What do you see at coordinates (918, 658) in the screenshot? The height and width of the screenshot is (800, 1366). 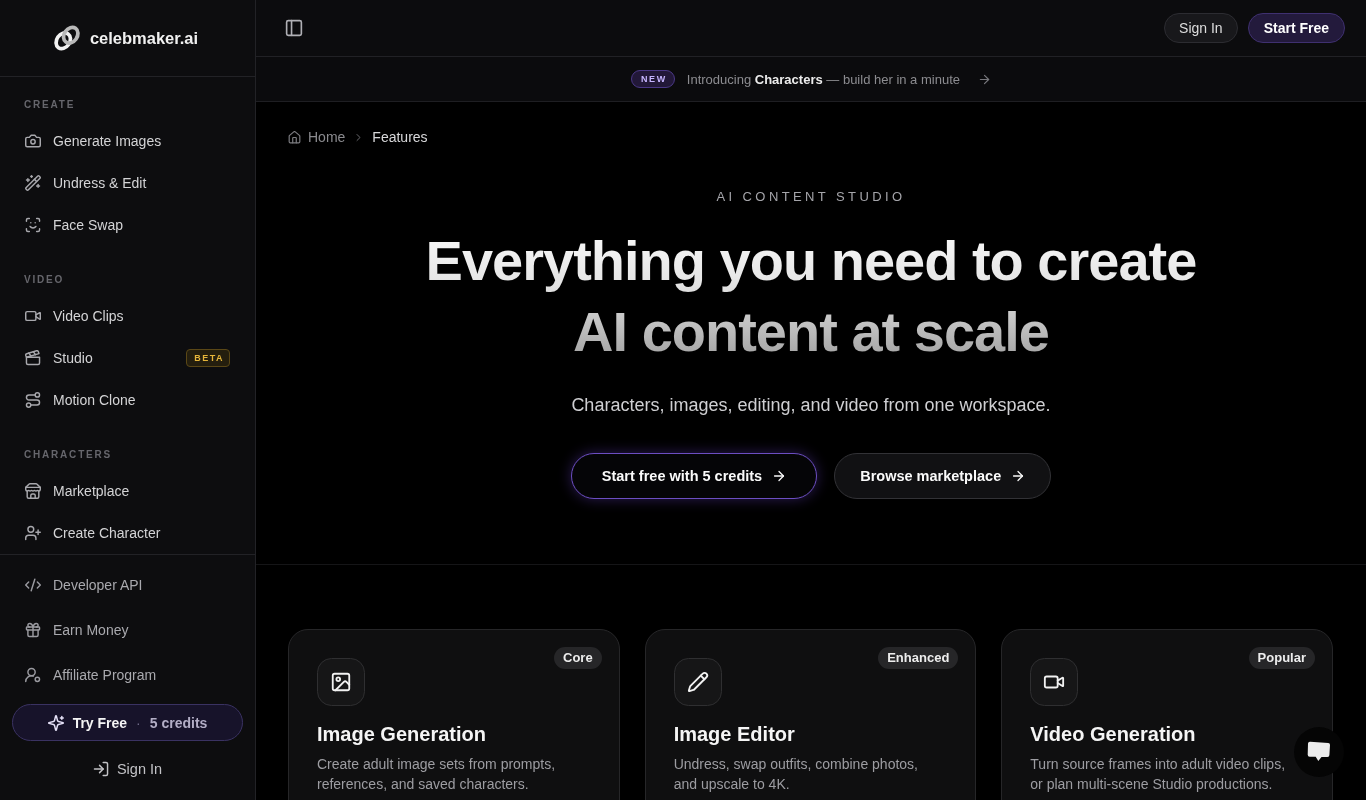 I see `feature-badge: Enhanced` at bounding box center [918, 658].